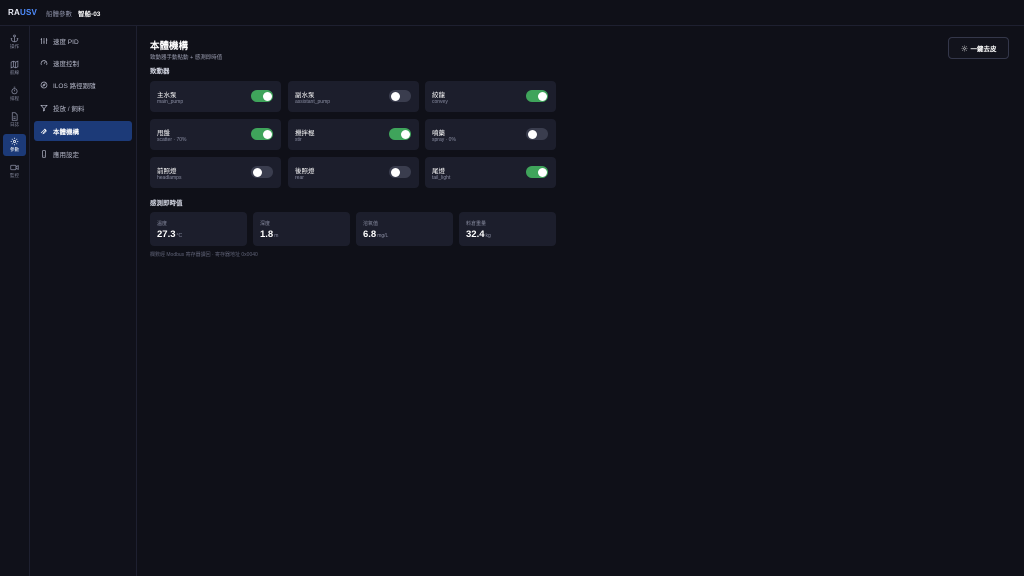  I want to click on sensor-unit: kg, so click(488, 236).